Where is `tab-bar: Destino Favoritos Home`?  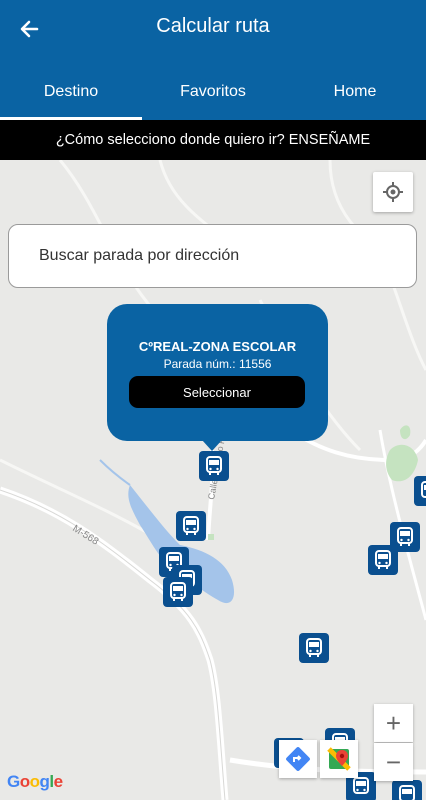 tab-bar: Destino Favoritos Home is located at coordinates (213, 92).